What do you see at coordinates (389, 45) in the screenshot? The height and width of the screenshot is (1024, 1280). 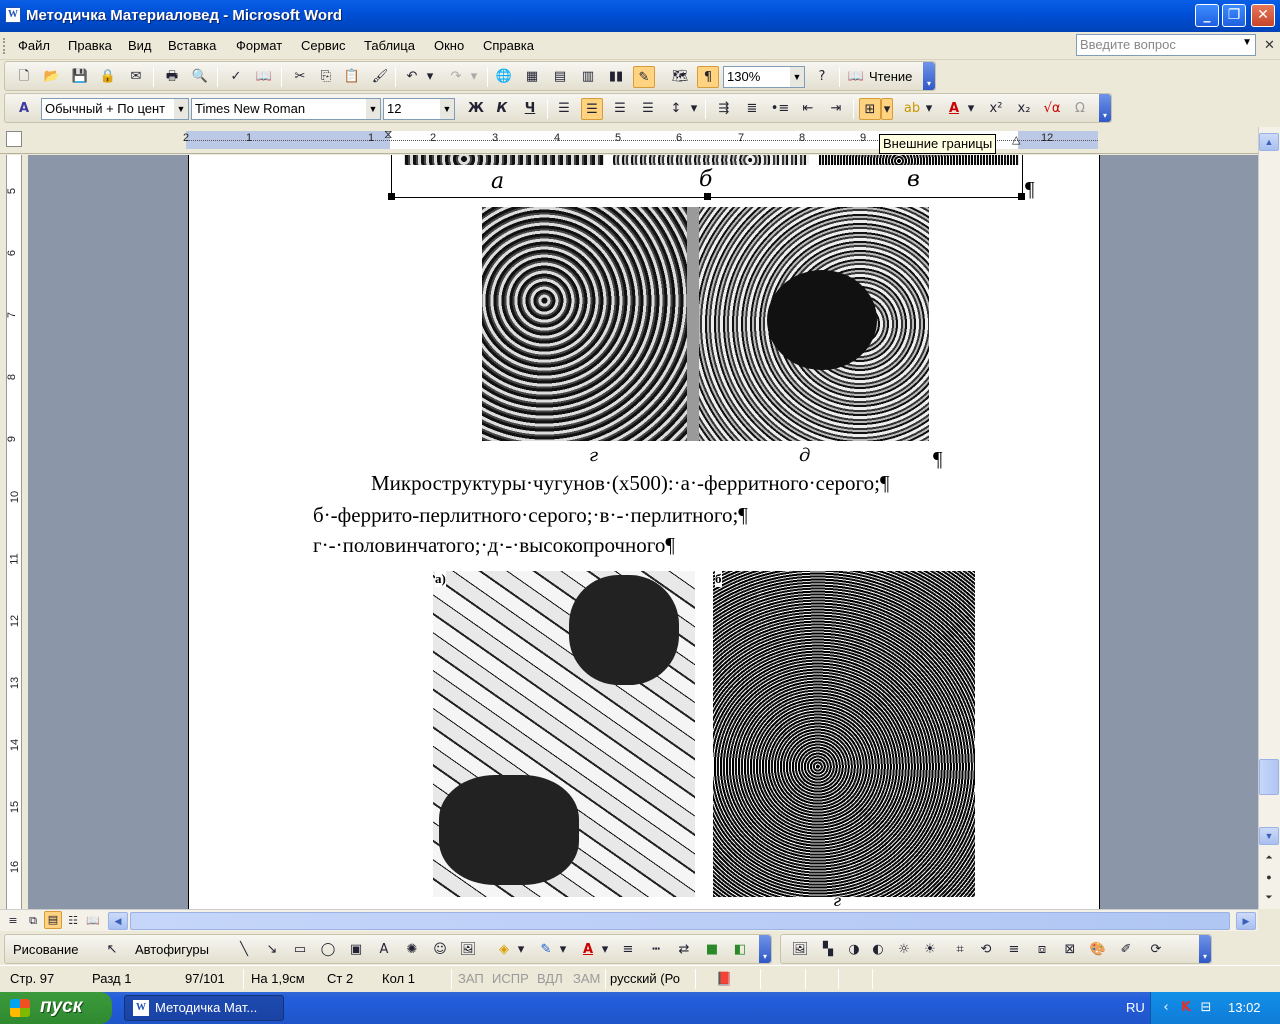 I see `menu-table: Таблица` at bounding box center [389, 45].